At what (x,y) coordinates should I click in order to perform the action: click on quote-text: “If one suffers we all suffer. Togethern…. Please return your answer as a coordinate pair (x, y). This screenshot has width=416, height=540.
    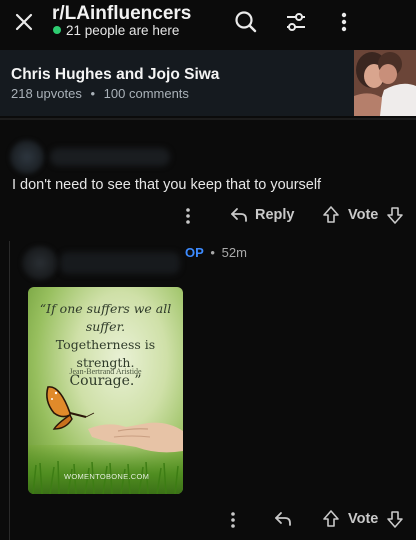
    Looking at the image, I should click on (105, 345).